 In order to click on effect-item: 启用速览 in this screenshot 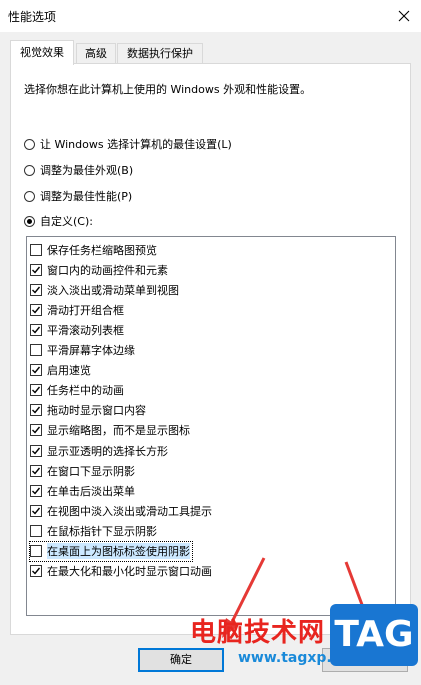, I will do `click(61, 370)`.